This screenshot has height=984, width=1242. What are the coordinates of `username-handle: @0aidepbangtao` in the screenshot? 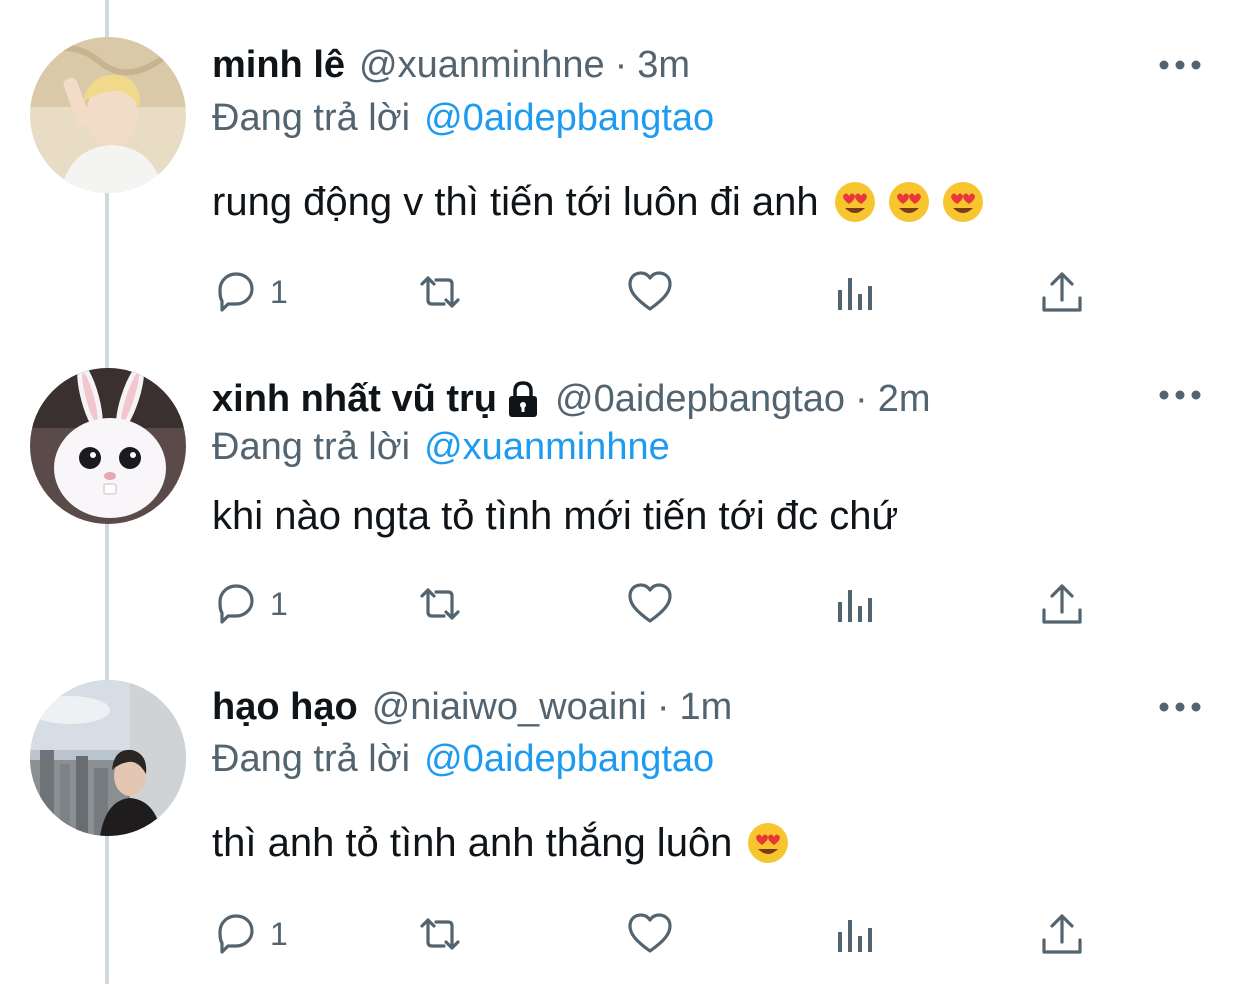 It's located at (700, 399).